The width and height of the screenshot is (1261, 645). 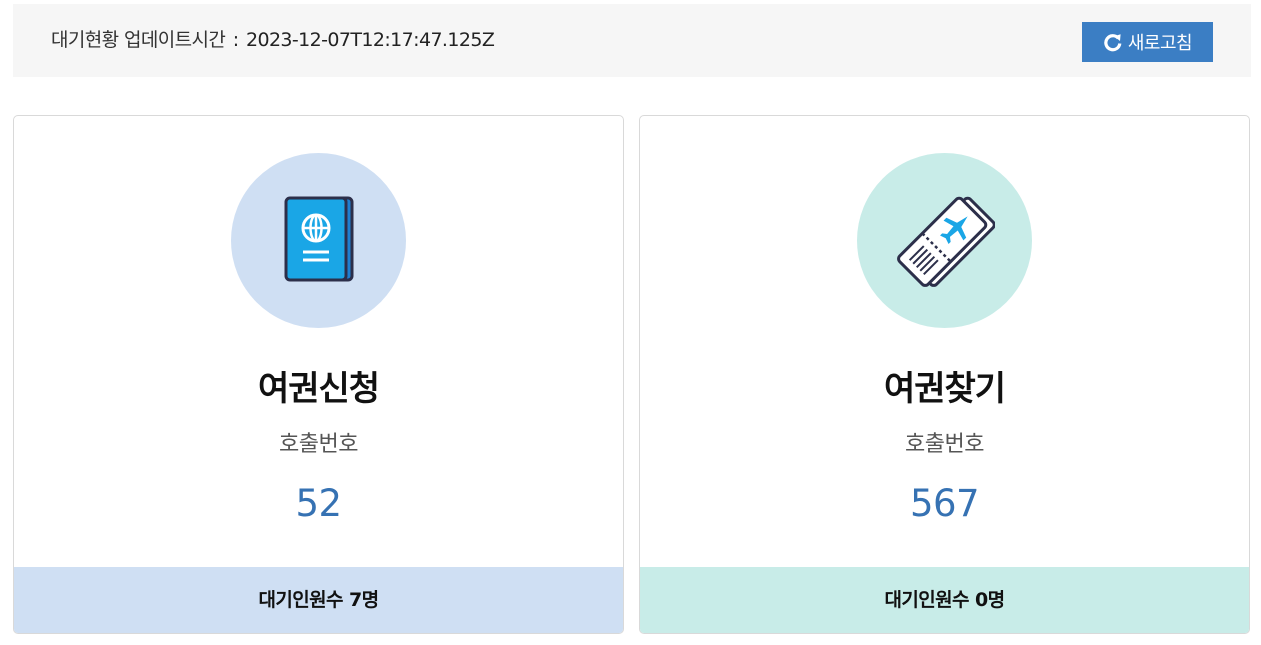 What do you see at coordinates (944, 600) in the screenshot?
I see `waiting-count: 대기인원수 0명` at bounding box center [944, 600].